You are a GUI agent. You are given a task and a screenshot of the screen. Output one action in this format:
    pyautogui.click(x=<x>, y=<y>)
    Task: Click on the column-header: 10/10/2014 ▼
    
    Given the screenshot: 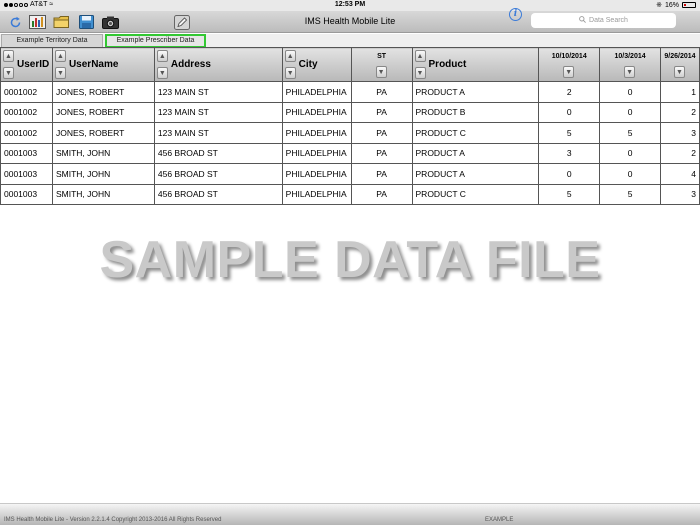 What is the action you would take?
    pyautogui.click(x=569, y=64)
    